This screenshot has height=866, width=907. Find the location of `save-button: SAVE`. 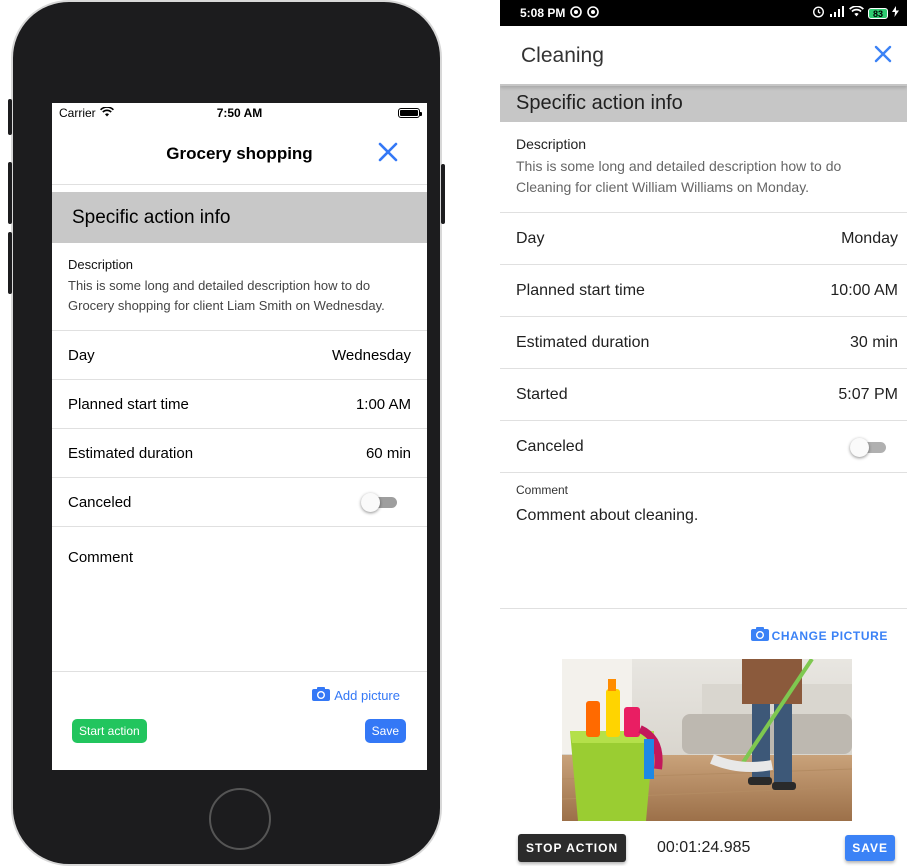

save-button: SAVE is located at coordinates (870, 848).